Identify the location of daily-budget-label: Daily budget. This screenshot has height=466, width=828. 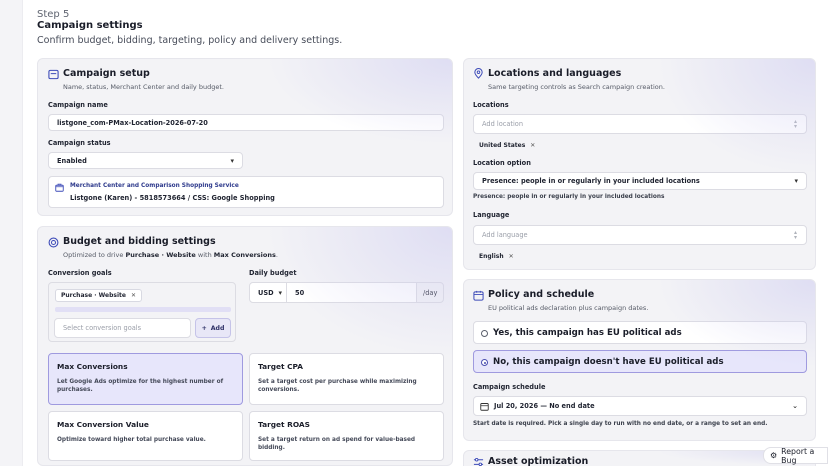
(273, 273).